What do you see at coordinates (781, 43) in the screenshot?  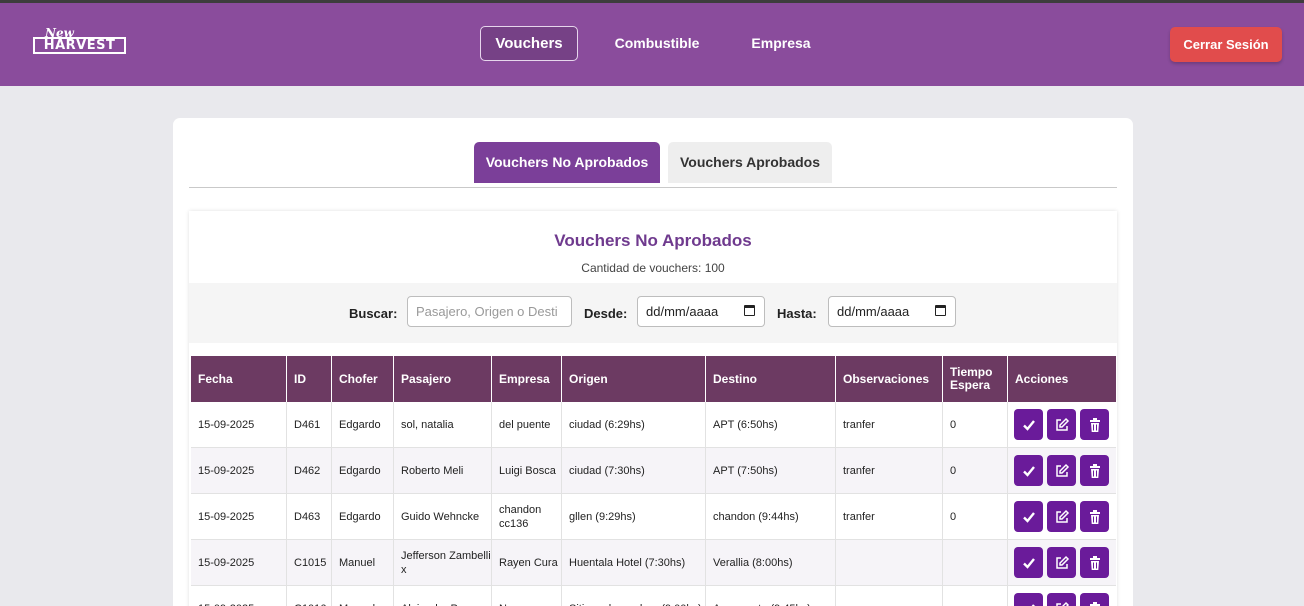 I see `nav-empresa: Empresa` at bounding box center [781, 43].